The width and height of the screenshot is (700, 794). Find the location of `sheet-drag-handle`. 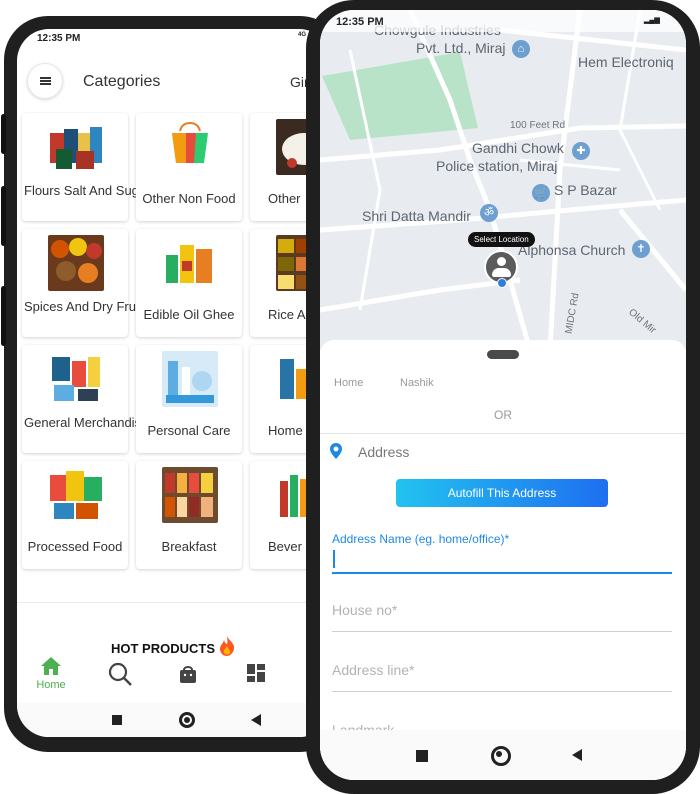

sheet-drag-handle is located at coordinates (503, 354).